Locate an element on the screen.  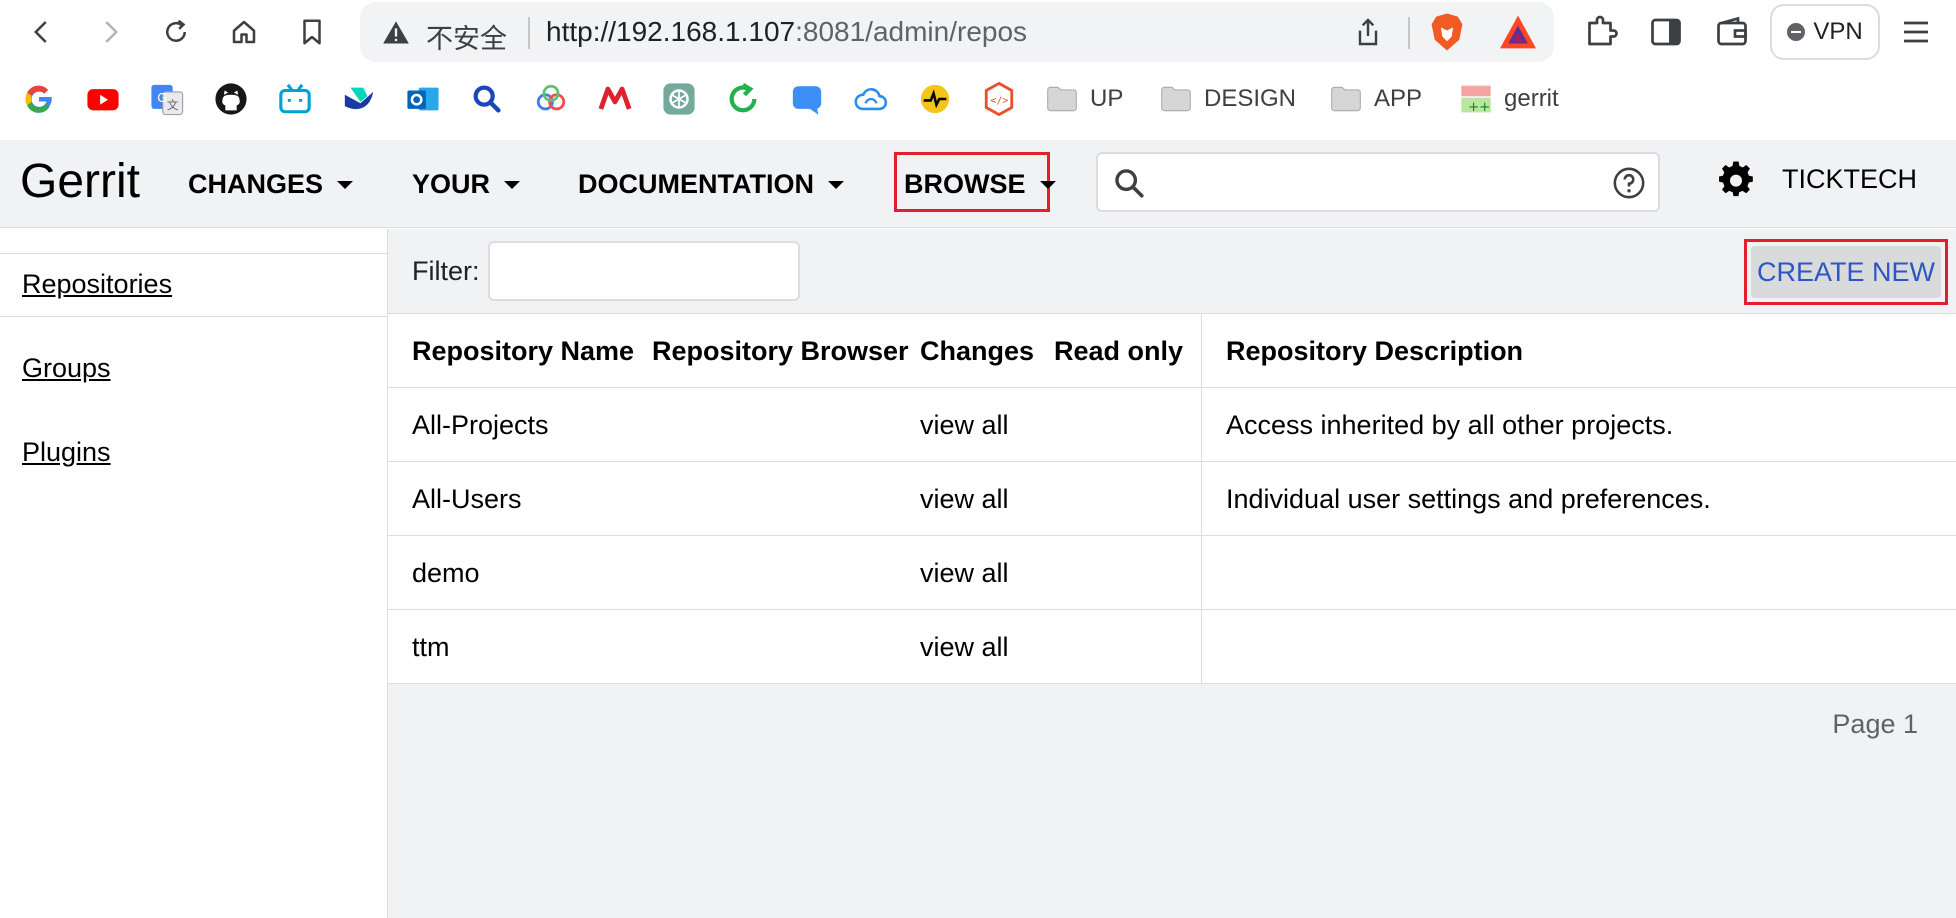
column-header-name: Repository Name is located at coordinates (523, 350).